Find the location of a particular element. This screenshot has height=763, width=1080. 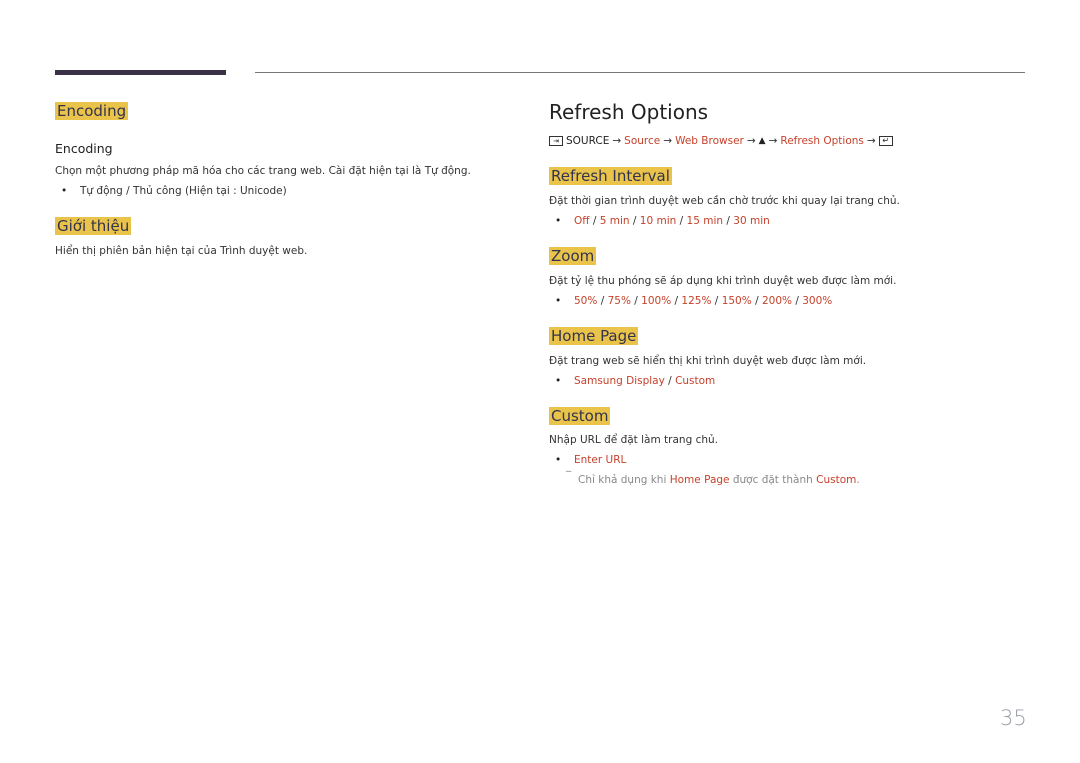

enter-icon: ↵ is located at coordinates (885, 141).